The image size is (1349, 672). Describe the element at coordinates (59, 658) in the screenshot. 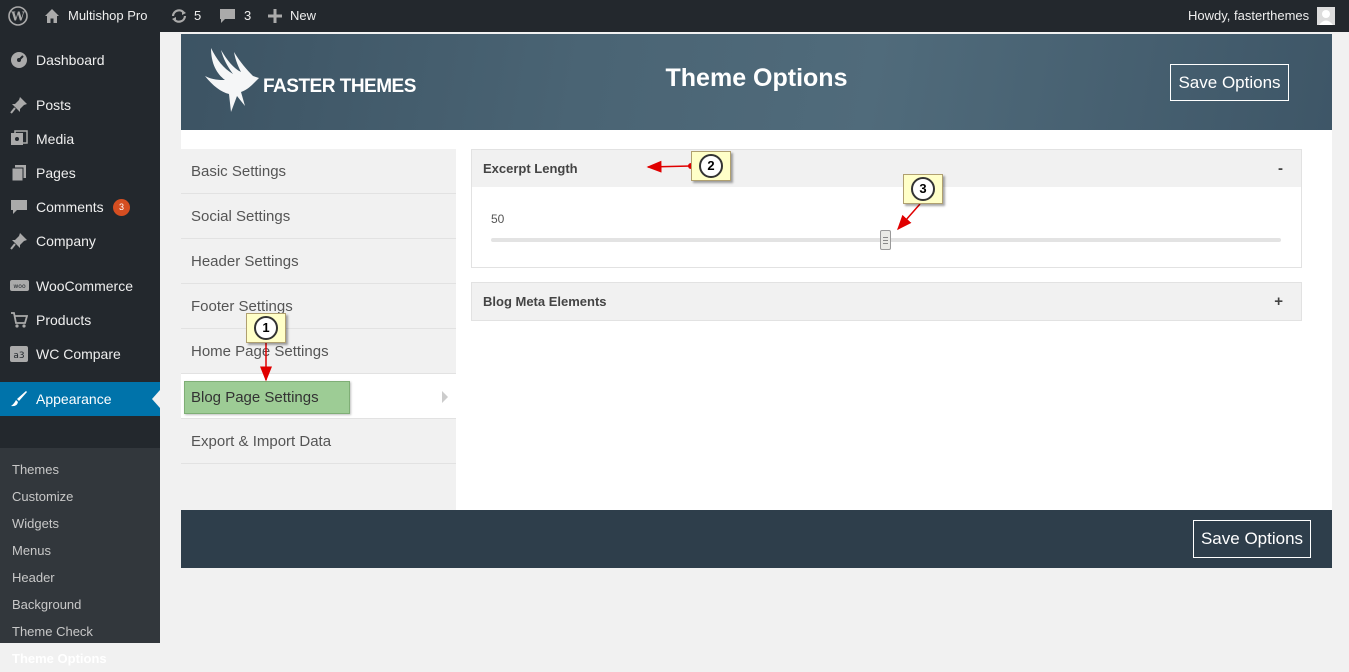

I see `submenu-theme-options: Theme Options` at that location.